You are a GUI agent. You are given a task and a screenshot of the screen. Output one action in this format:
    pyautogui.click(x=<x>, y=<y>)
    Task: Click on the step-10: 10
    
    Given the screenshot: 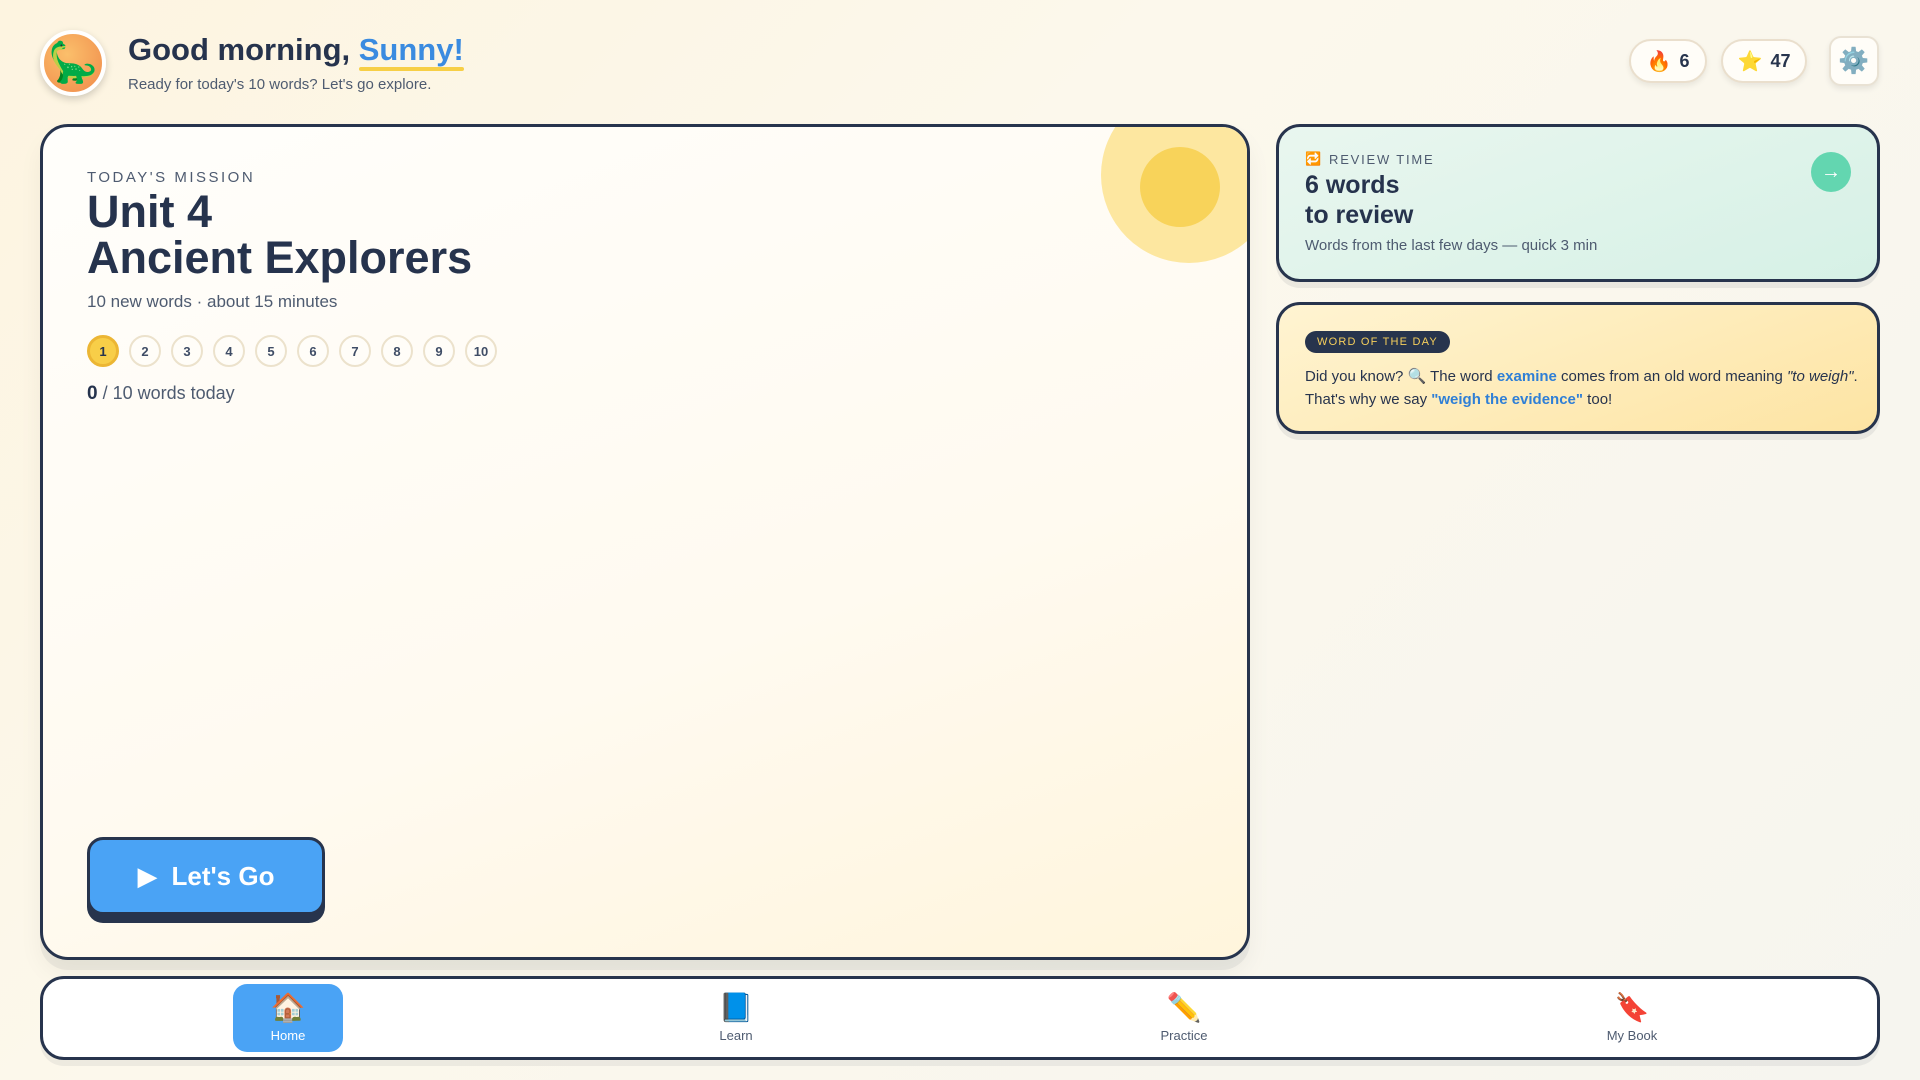 What is the action you would take?
    pyautogui.click(x=481, y=351)
    